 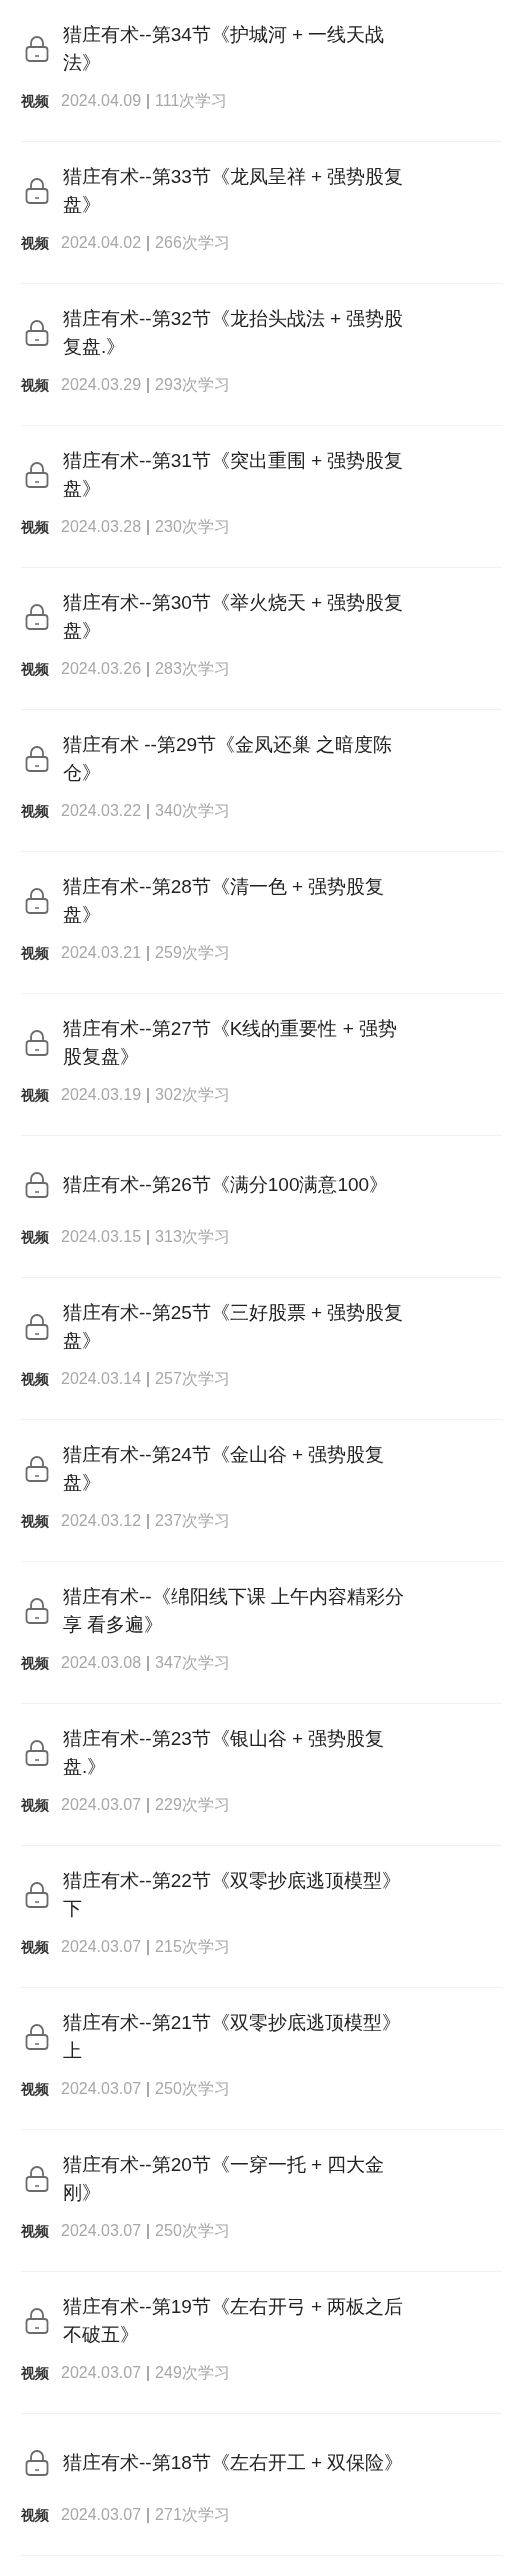 I want to click on study-count: 230次学习, so click(x=192, y=527).